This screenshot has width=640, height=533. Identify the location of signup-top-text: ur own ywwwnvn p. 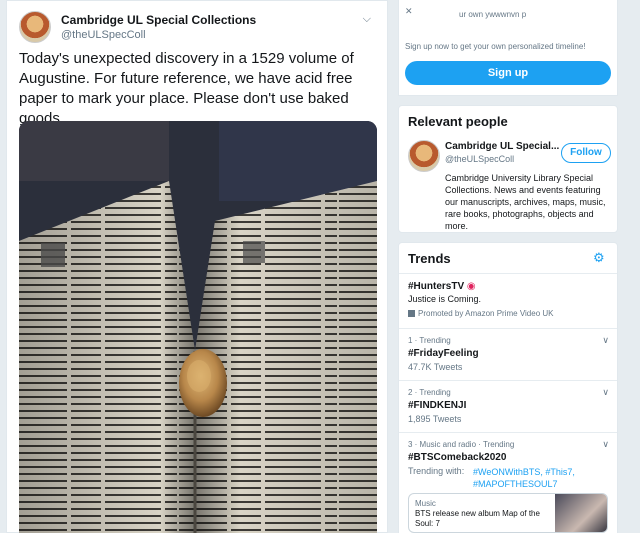
(493, 14).